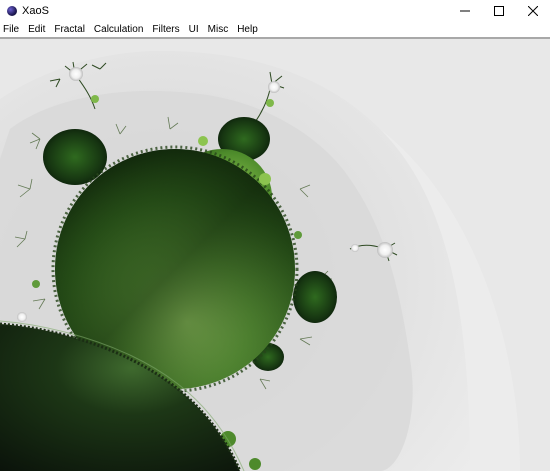 This screenshot has height=476, width=550. What do you see at coordinates (119, 29) in the screenshot?
I see `menu-calculation: Calculation` at bounding box center [119, 29].